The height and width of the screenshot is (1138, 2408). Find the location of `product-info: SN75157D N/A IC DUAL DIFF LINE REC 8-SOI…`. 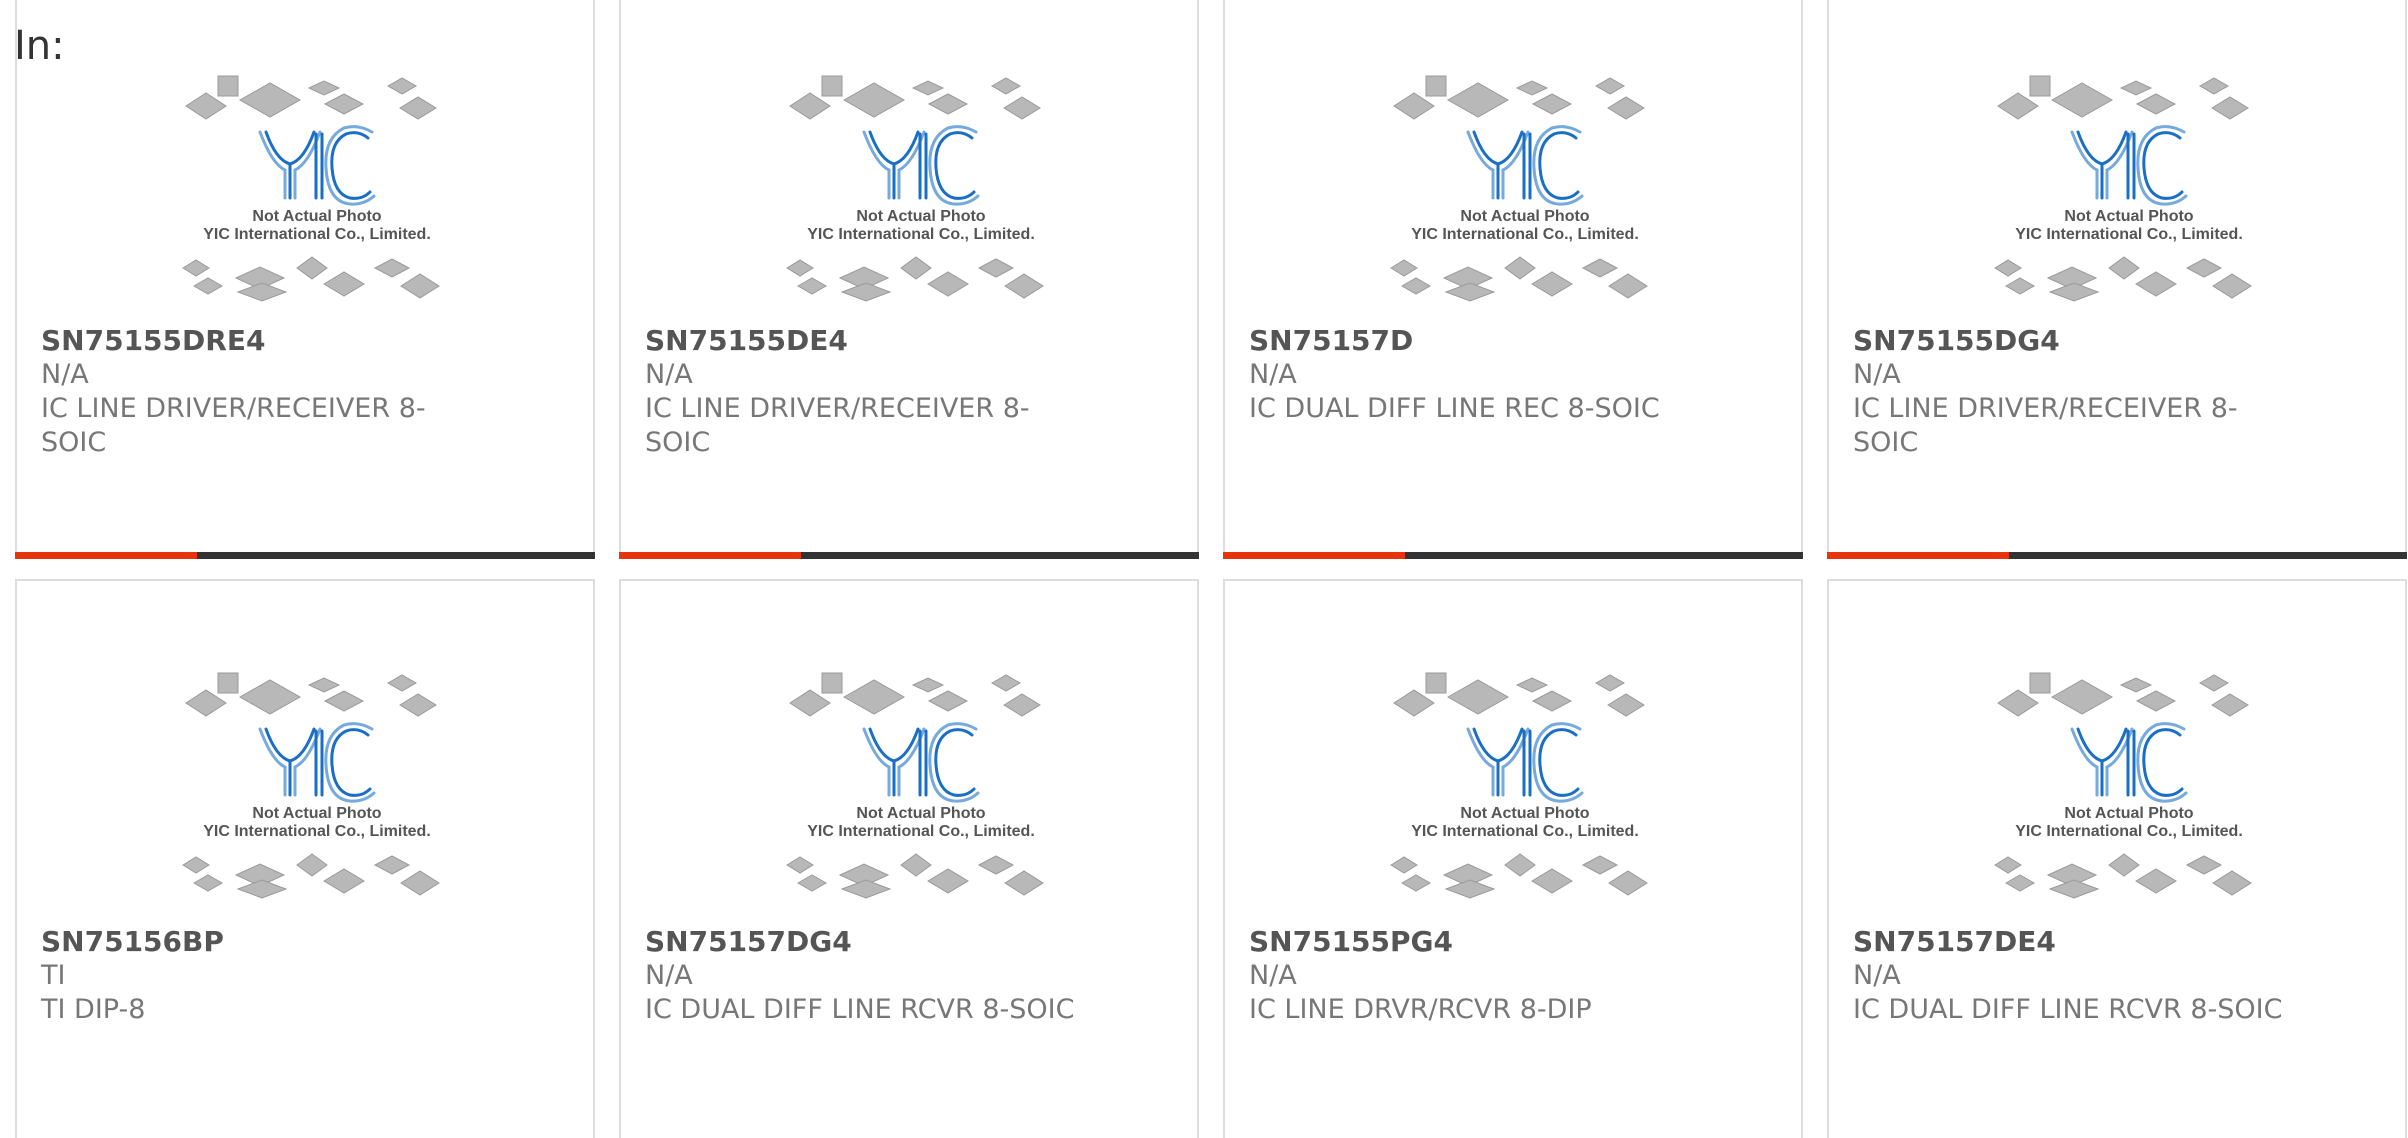

product-info: SN75157D N/A IC DUAL DIFF LINE REC 8-SOI… is located at coordinates (1469, 375).